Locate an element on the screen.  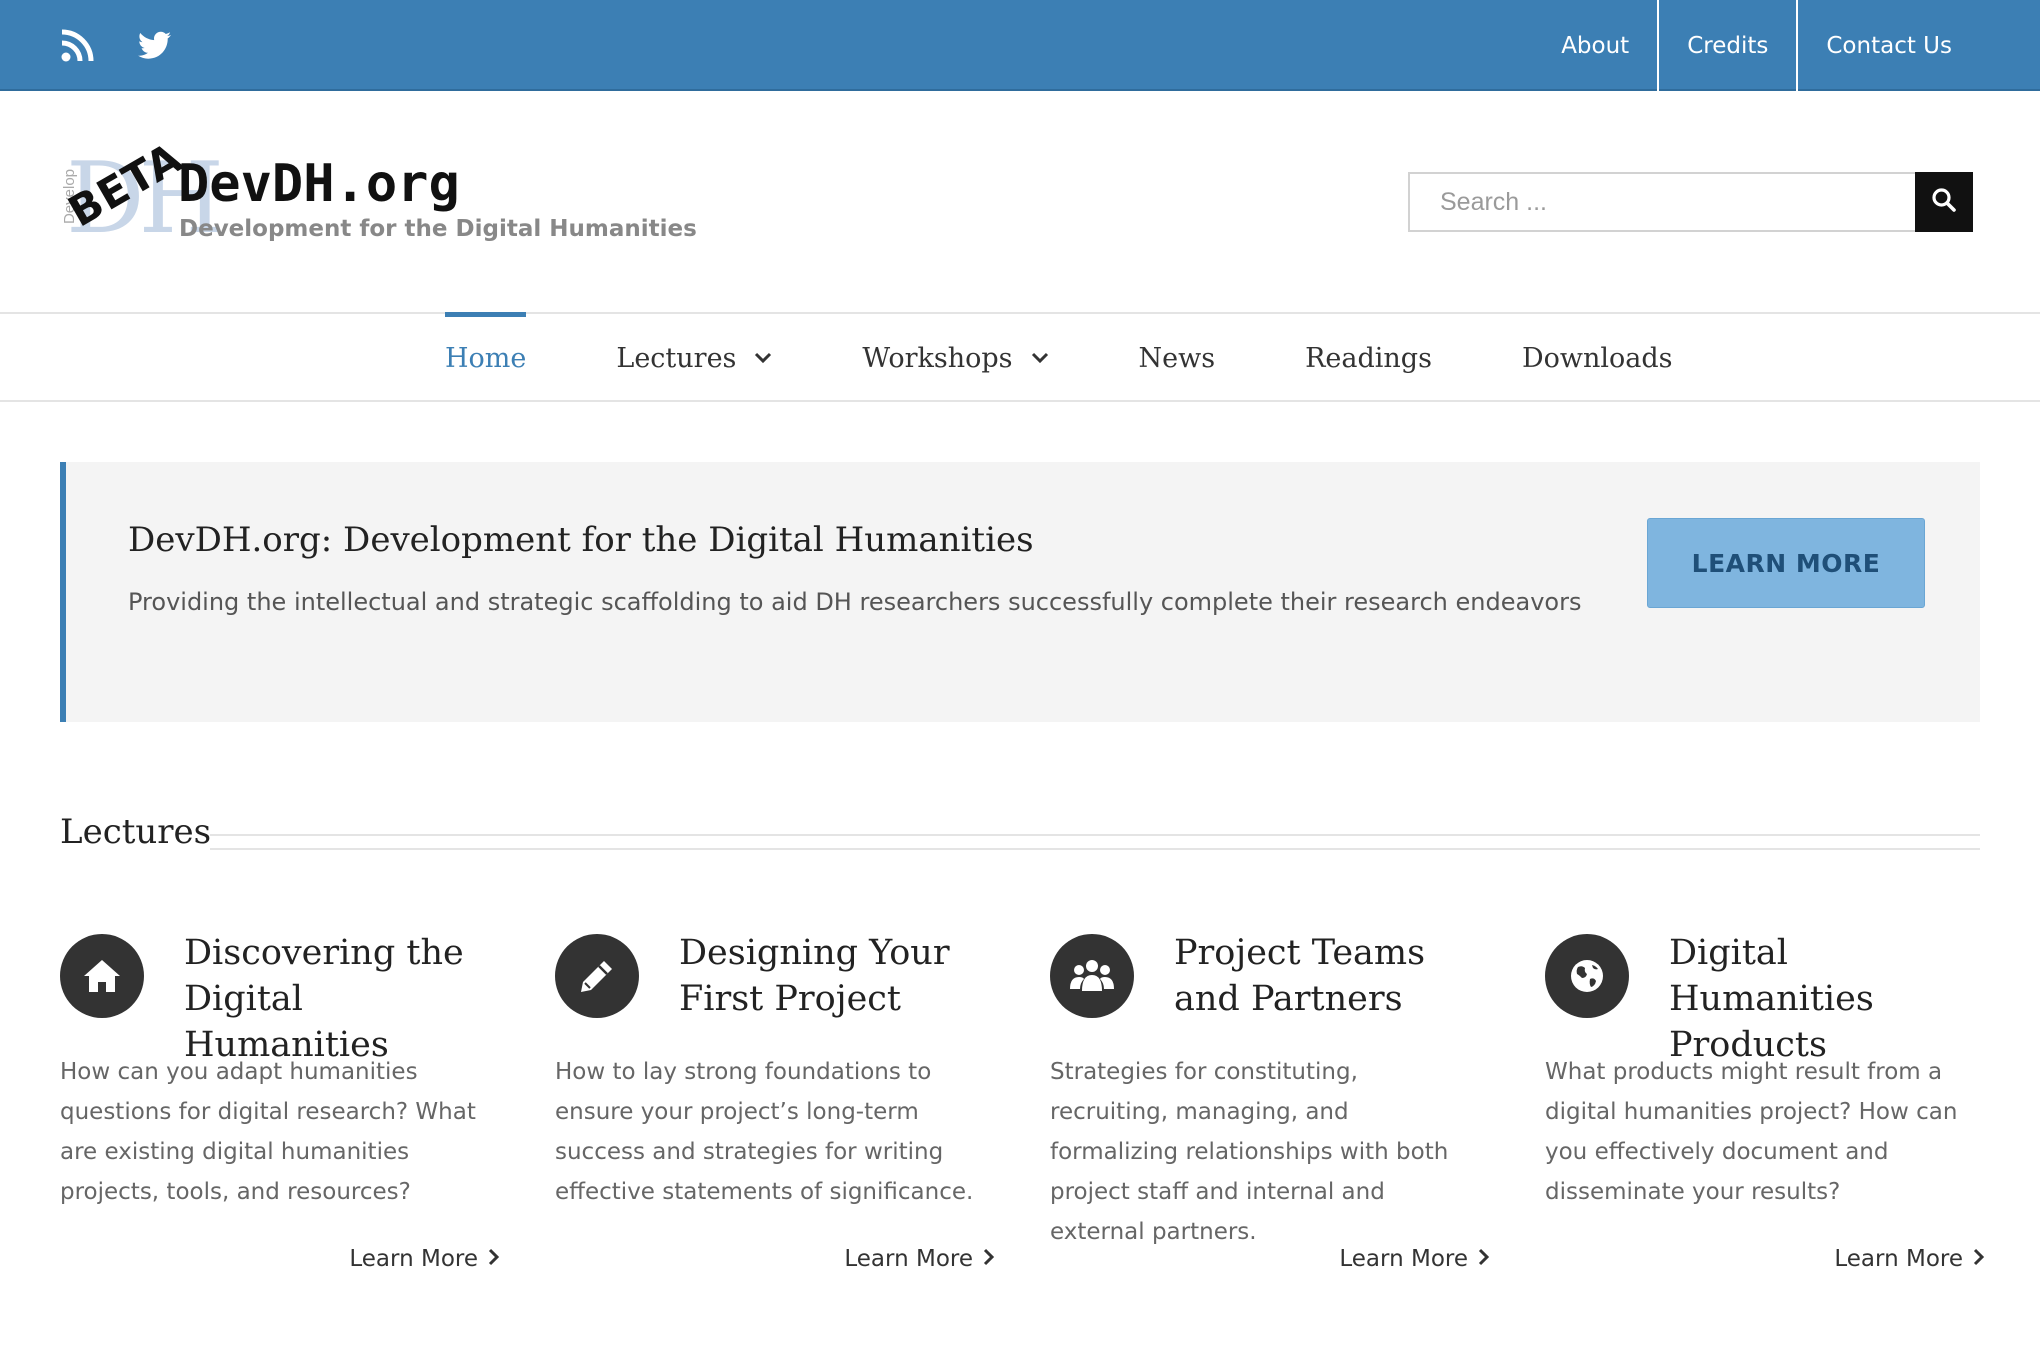
nav-label: Downloads is located at coordinates (1597, 358).